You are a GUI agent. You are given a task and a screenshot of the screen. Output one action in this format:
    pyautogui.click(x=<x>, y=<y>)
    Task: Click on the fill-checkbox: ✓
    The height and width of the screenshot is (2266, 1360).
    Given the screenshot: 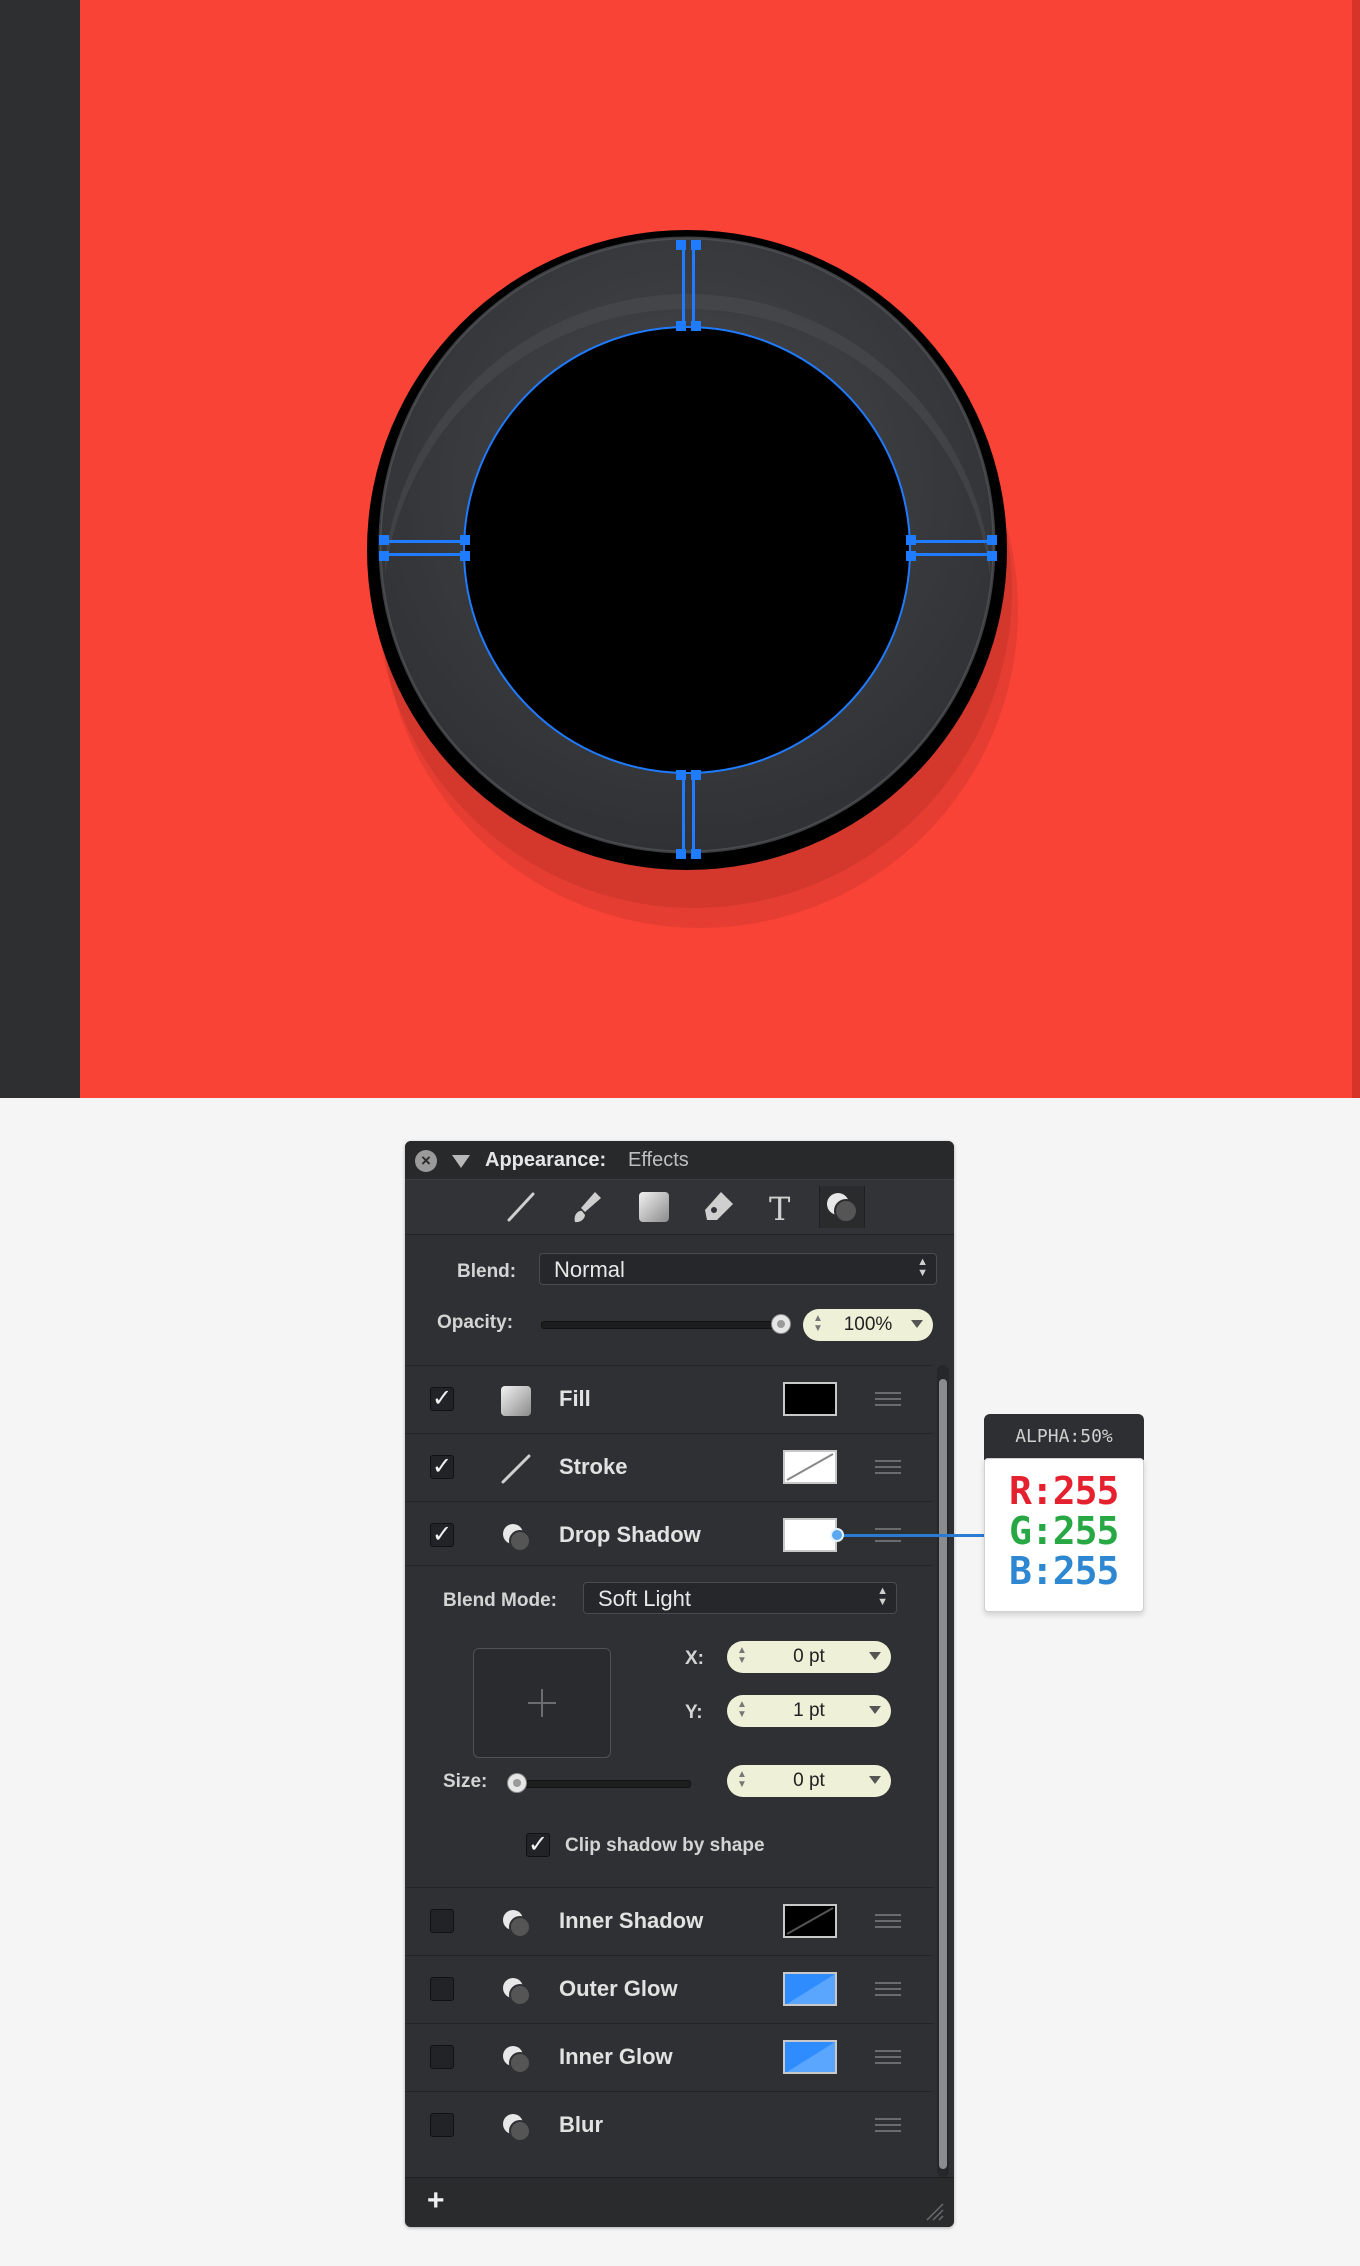 What is the action you would take?
    pyautogui.click(x=442, y=1399)
    